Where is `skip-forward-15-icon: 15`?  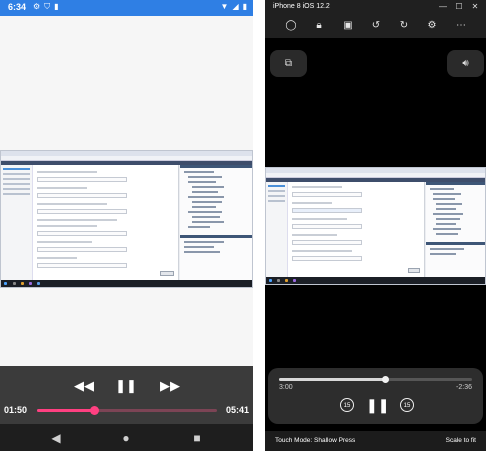 skip-forward-15-icon: 15 is located at coordinates (407, 405).